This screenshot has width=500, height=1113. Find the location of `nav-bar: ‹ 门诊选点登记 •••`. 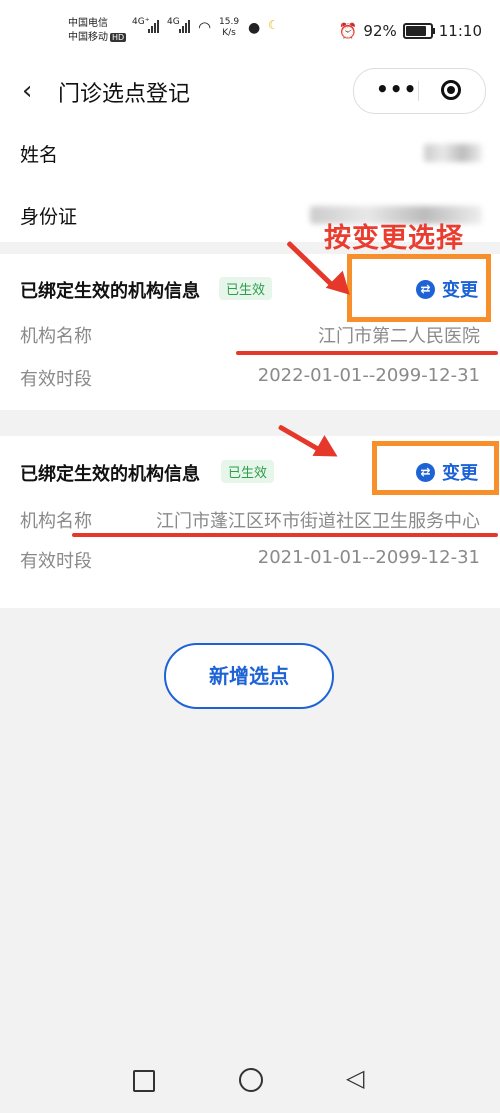

nav-bar: ‹ 门诊选点登记 ••• is located at coordinates (250, 90).